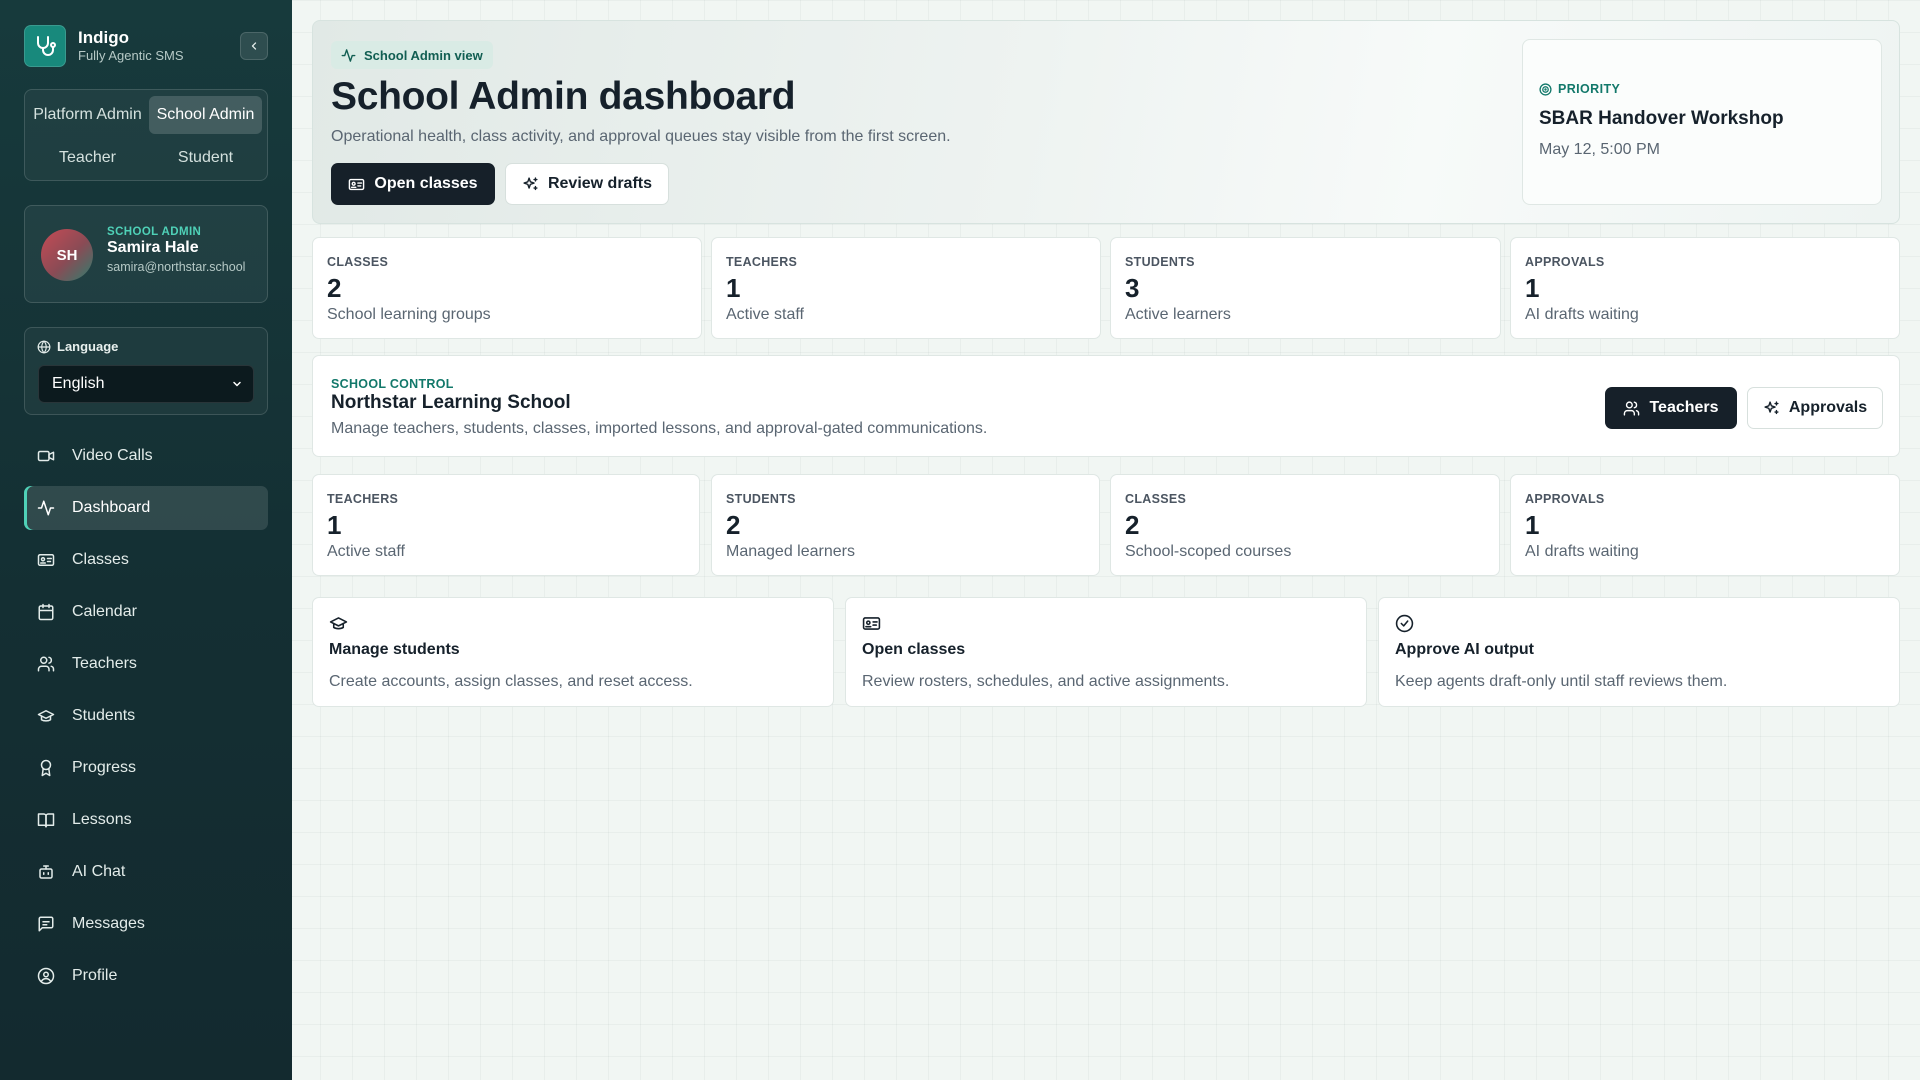  Describe the element at coordinates (146, 384) in the screenshot. I see `language-select: English` at that location.